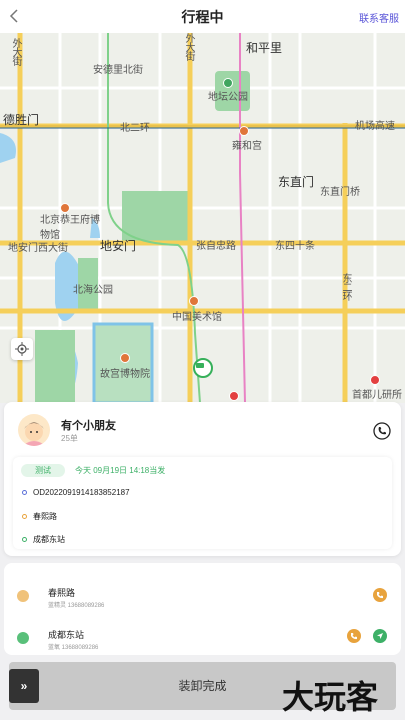 The width and height of the screenshot is (405, 720). I want to click on watermark-logo: 大玩客, so click(330, 697).